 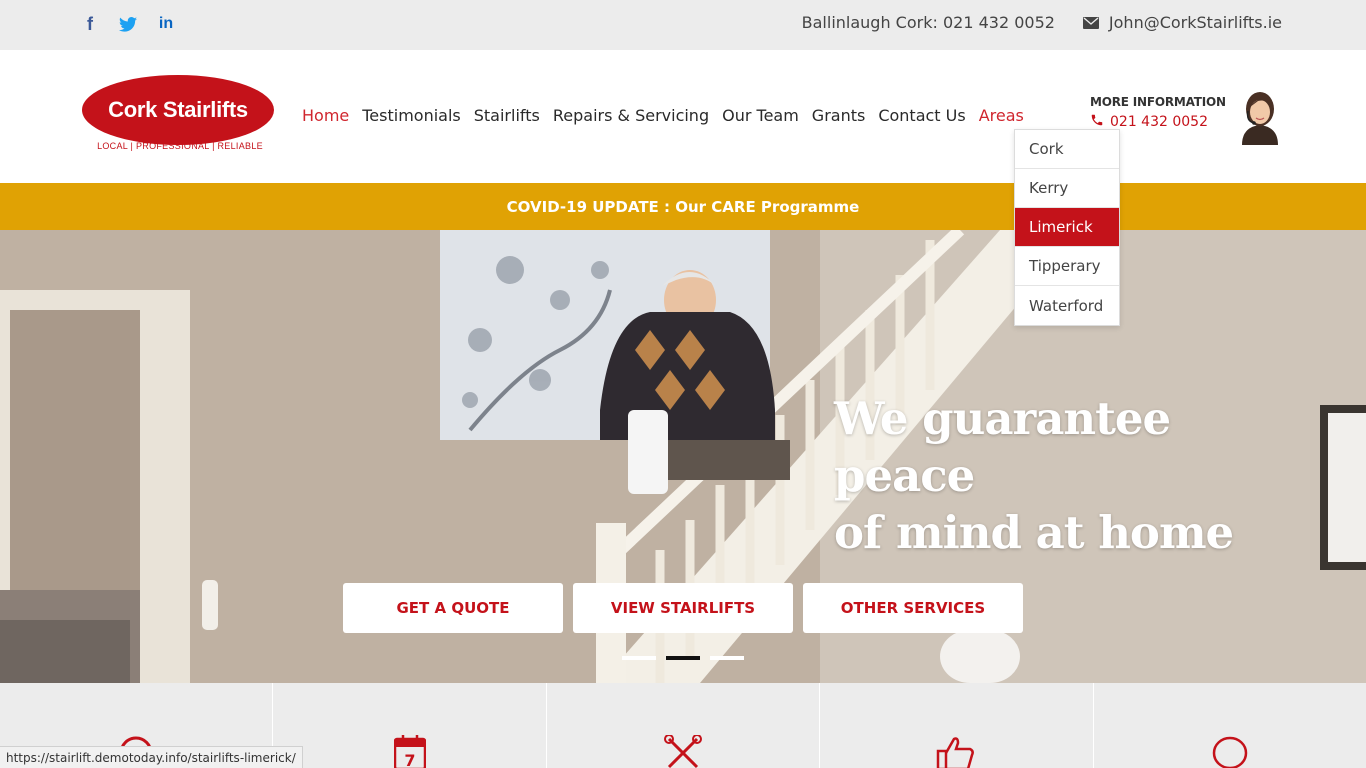 What do you see at coordinates (1067, 149) in the screenshot?
I see `dropdown-item-cork: Cork` at bounding box center [1067, 149].